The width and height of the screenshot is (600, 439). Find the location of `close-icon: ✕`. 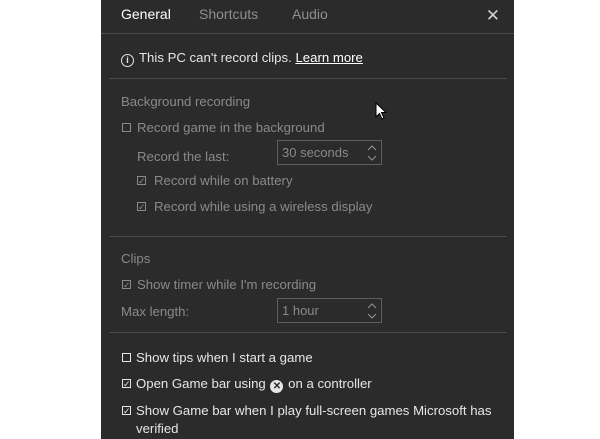

close-icon: ✕ is located at coordinates (493, 16).